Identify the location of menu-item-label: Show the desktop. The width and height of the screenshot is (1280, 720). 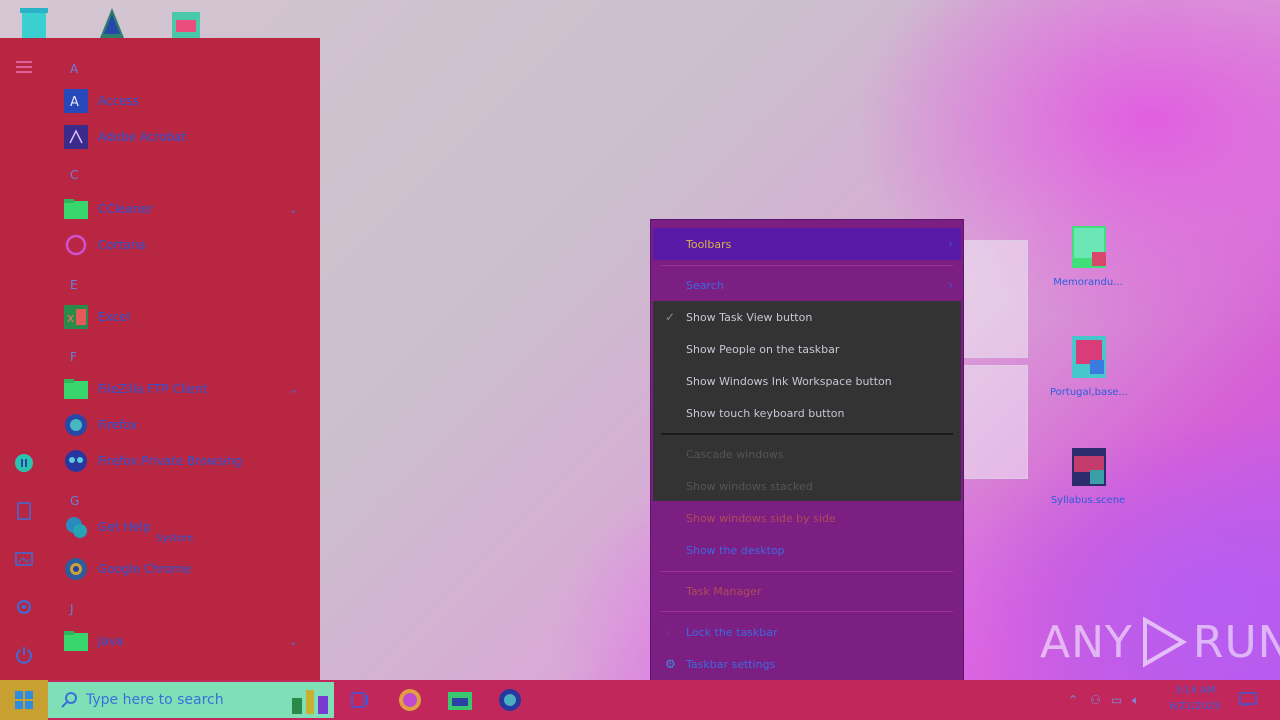
(735, 550).